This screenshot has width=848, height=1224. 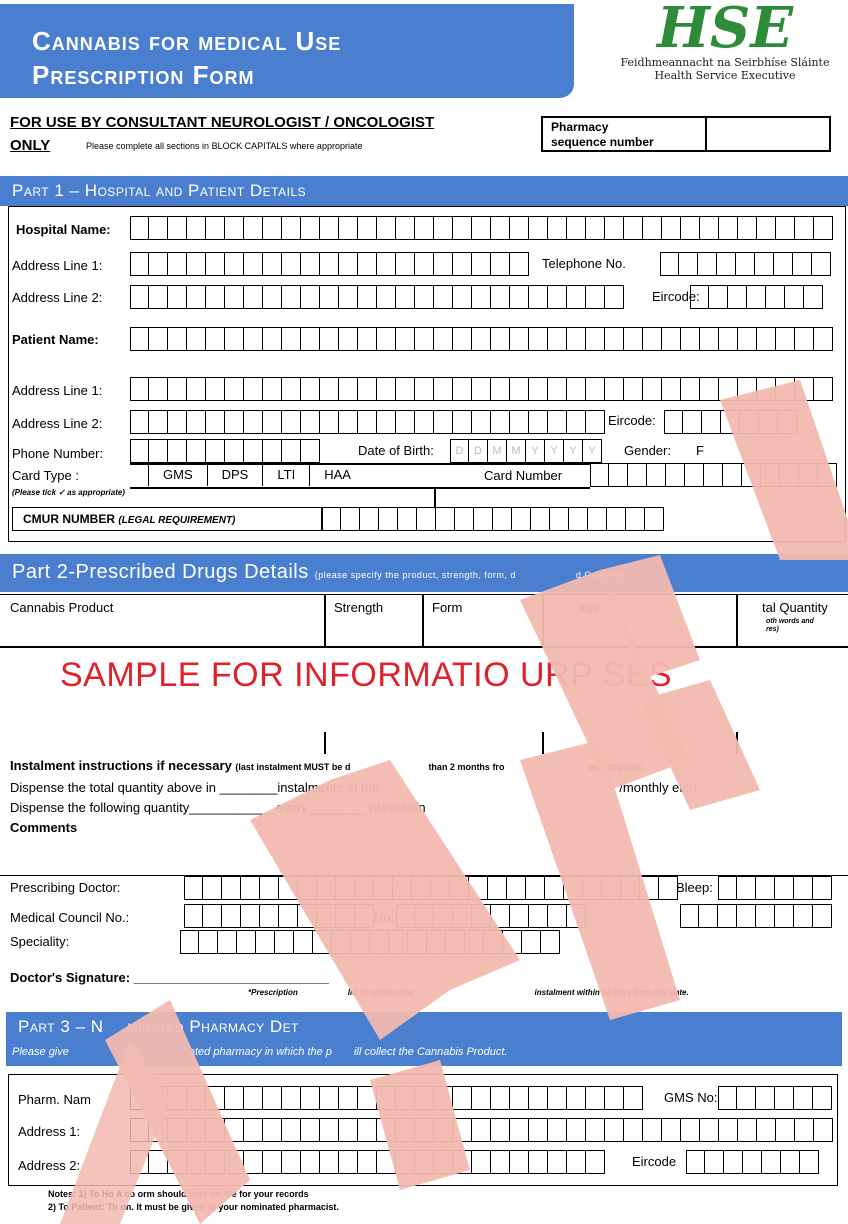 I want to click on hospital-address1-field, so click(x=329, y=264).